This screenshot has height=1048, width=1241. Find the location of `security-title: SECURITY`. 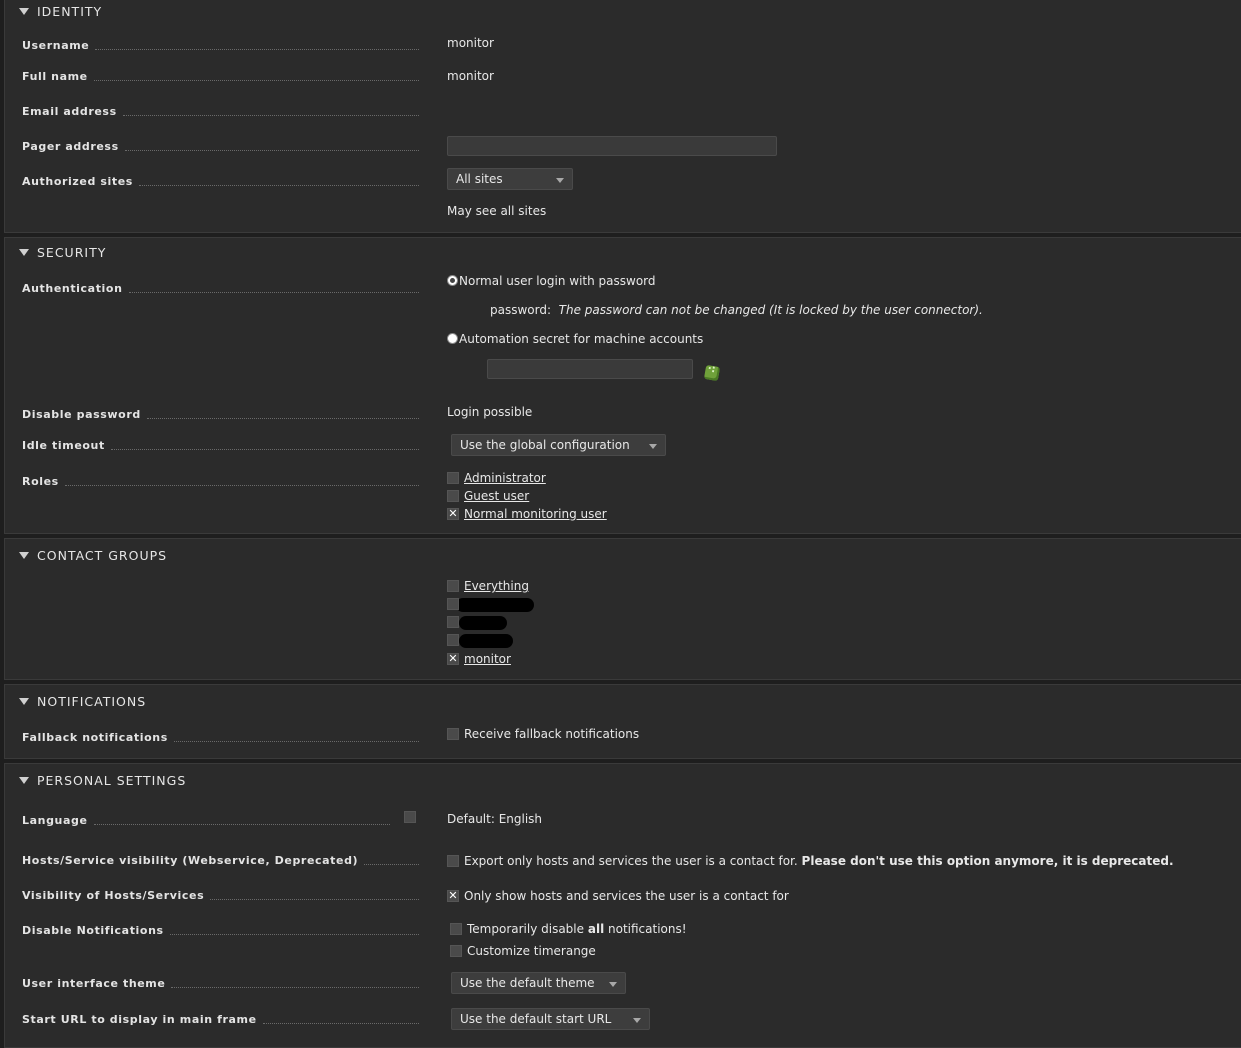

security-title: SECURITY is located at coordinates (72, 252).